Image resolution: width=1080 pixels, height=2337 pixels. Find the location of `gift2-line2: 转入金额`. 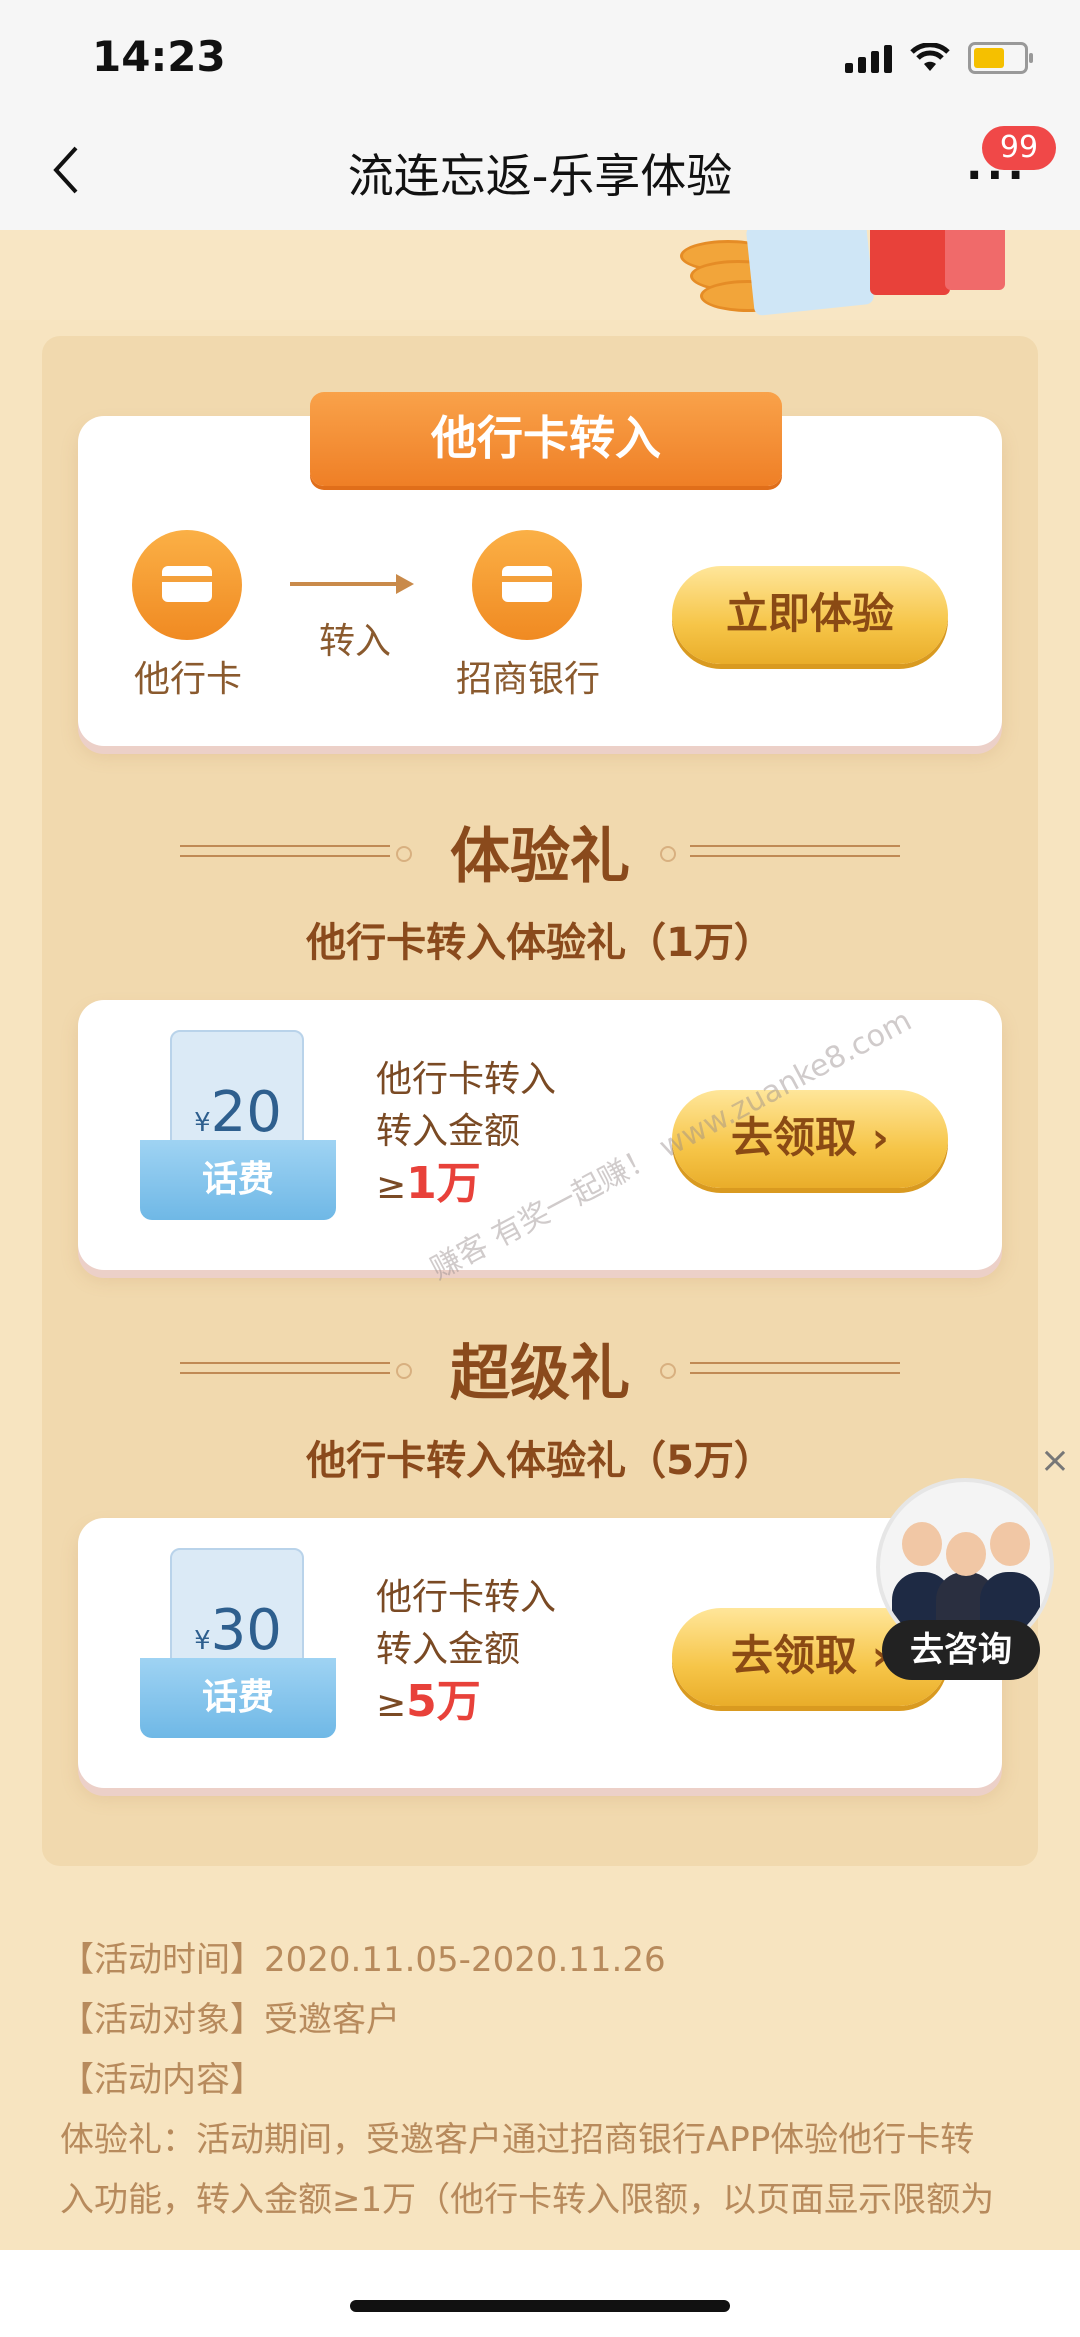

gift2-line2: 转入金额 is located at coordinates (448, 1649).